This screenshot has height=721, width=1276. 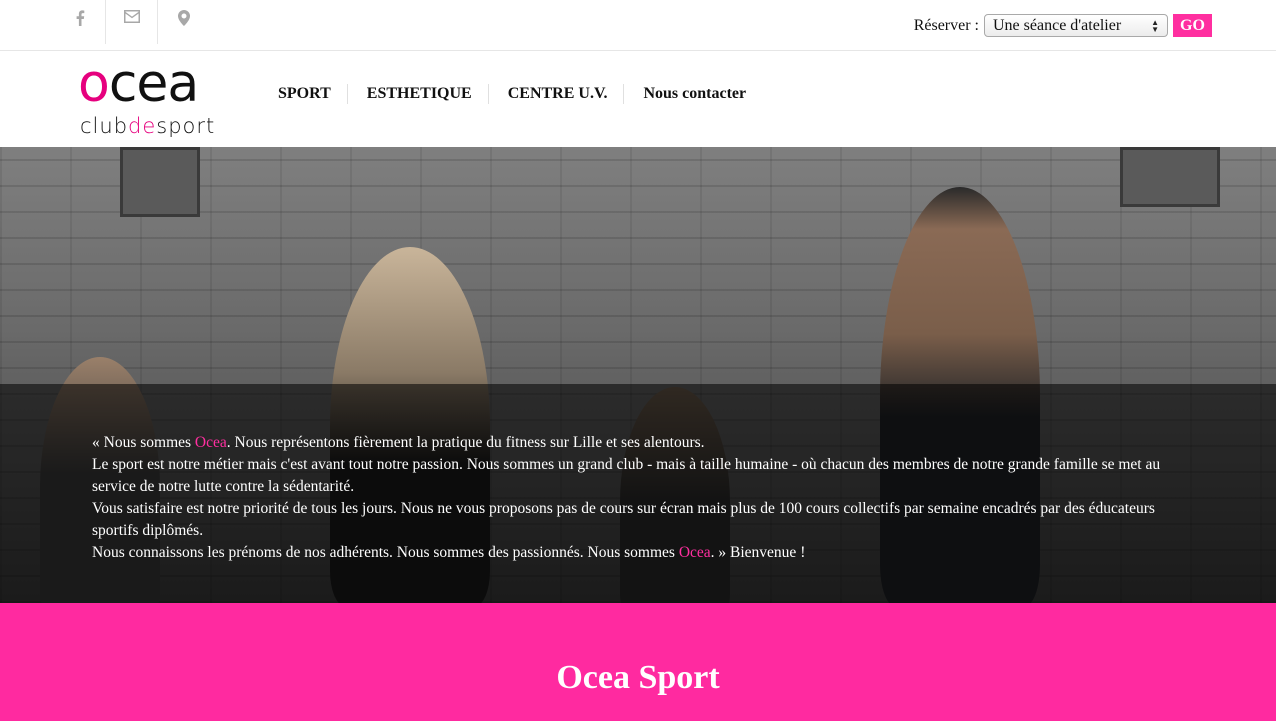 I want to click on top-bar: Réserver : Une séance d'atelier ▲ ▼ GO, so click(x=638, y=25).